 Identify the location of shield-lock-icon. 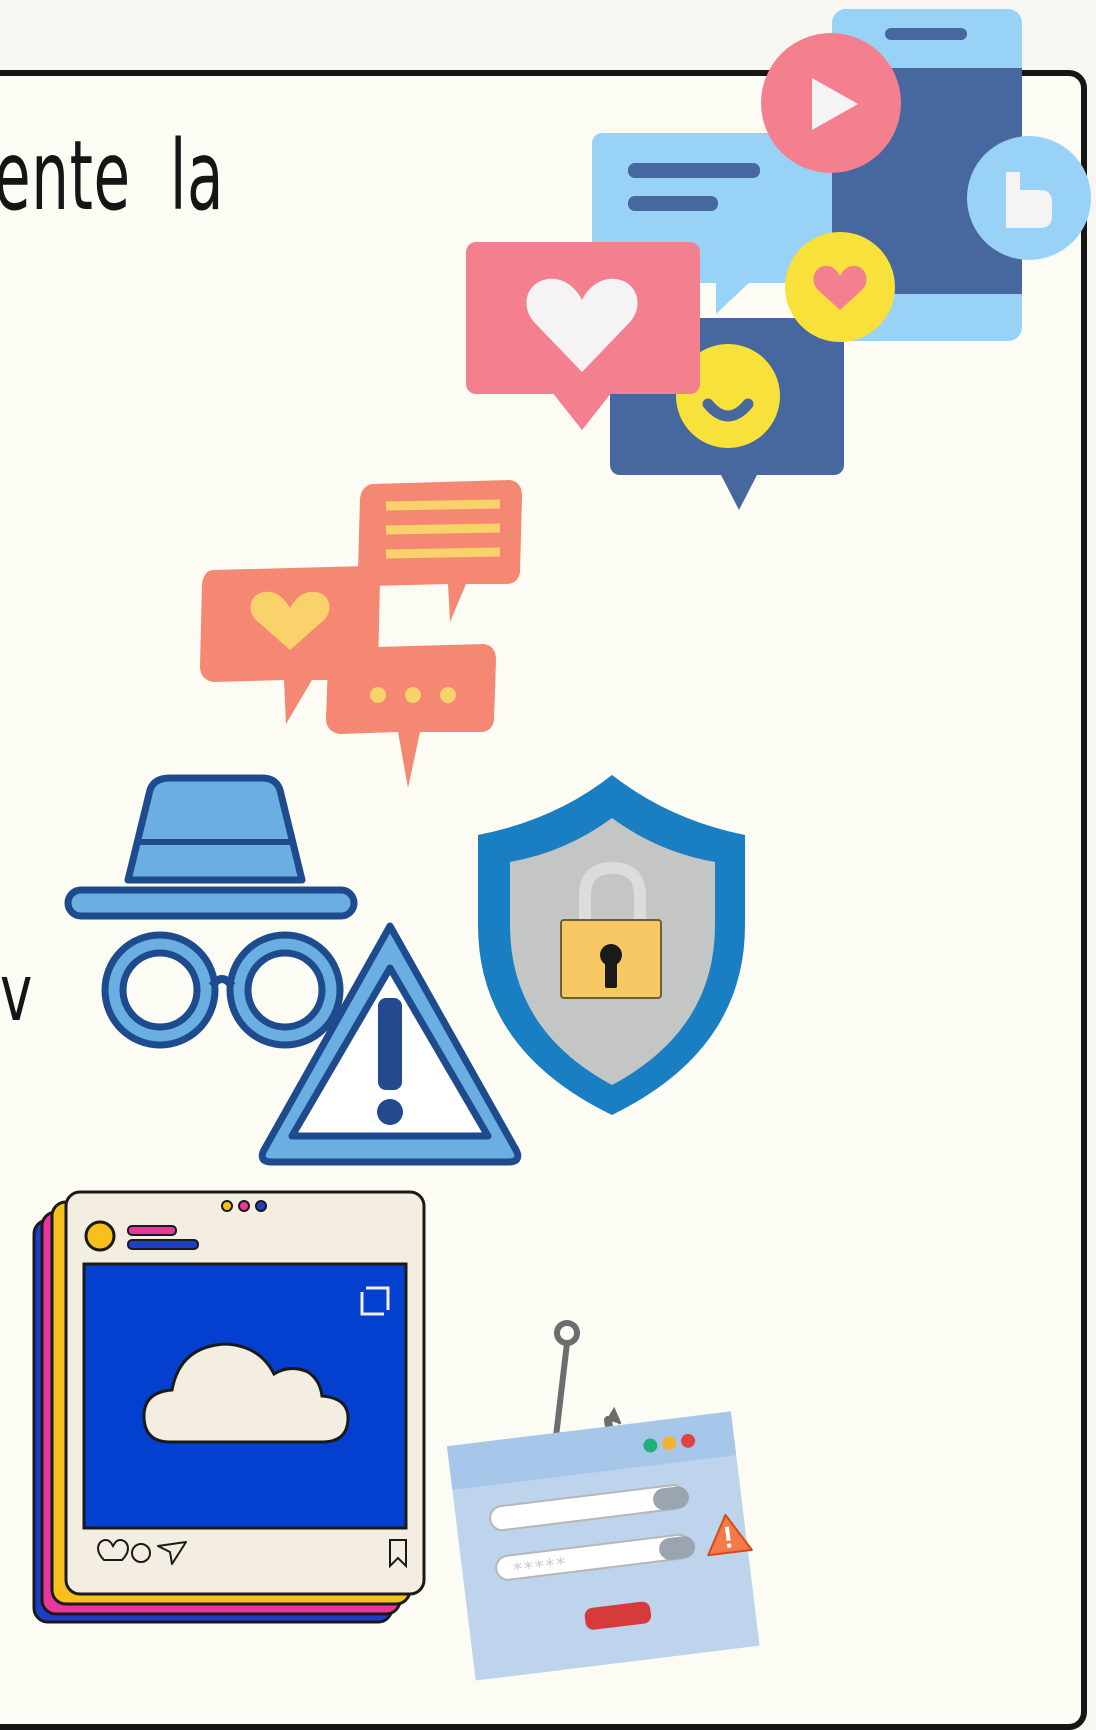
(611, 945).